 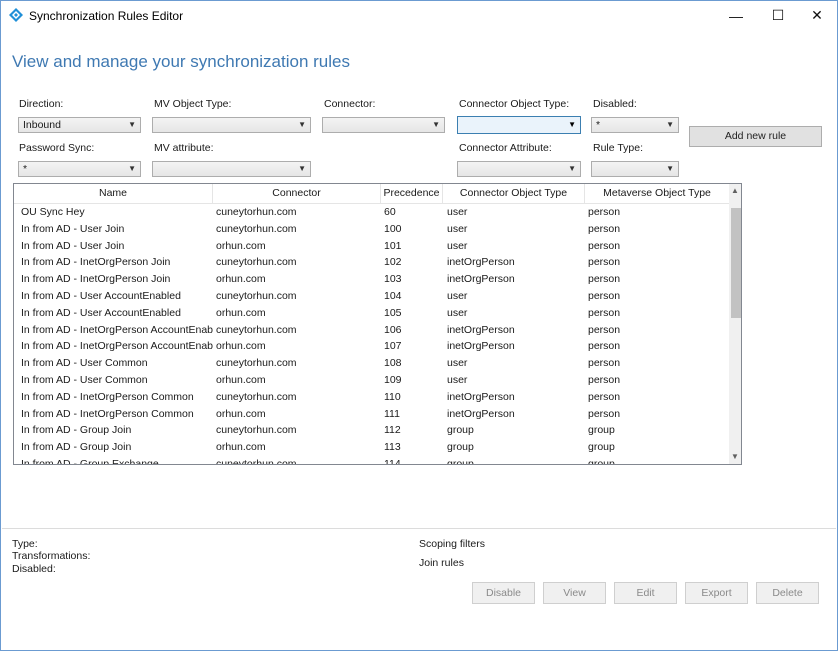 I want to click on view-button: View, so click(x=574, y=593).